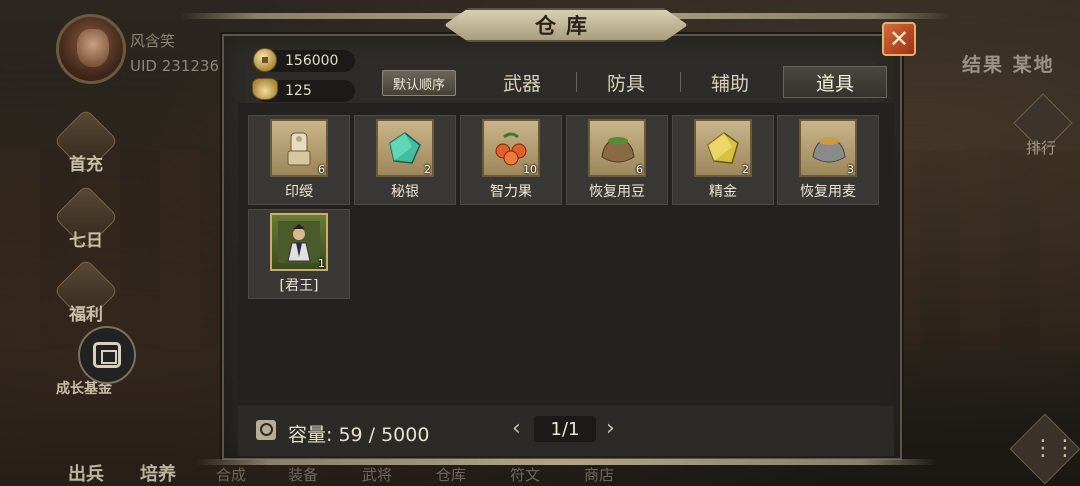  Describe the element at coordinates (299, 286) in the screenshot. I see `item-name: [君王]` at that location.